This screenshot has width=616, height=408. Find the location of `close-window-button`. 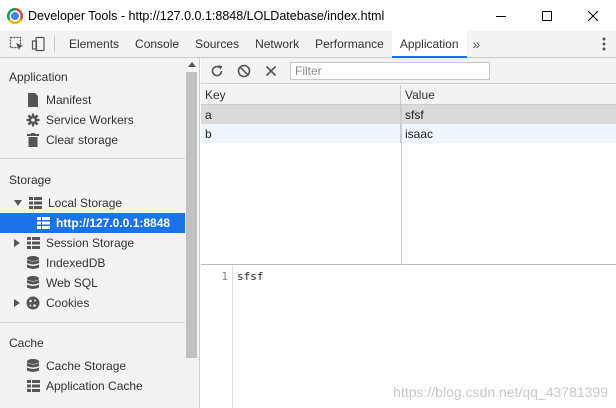

close-window-button is located at coordinates (593, 15).